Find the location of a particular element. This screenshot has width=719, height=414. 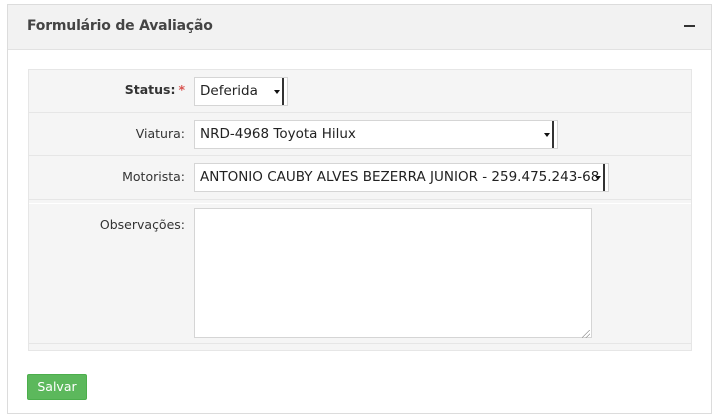

panel-title: Formulário de Avaliação is located at coordinates (120, 26).